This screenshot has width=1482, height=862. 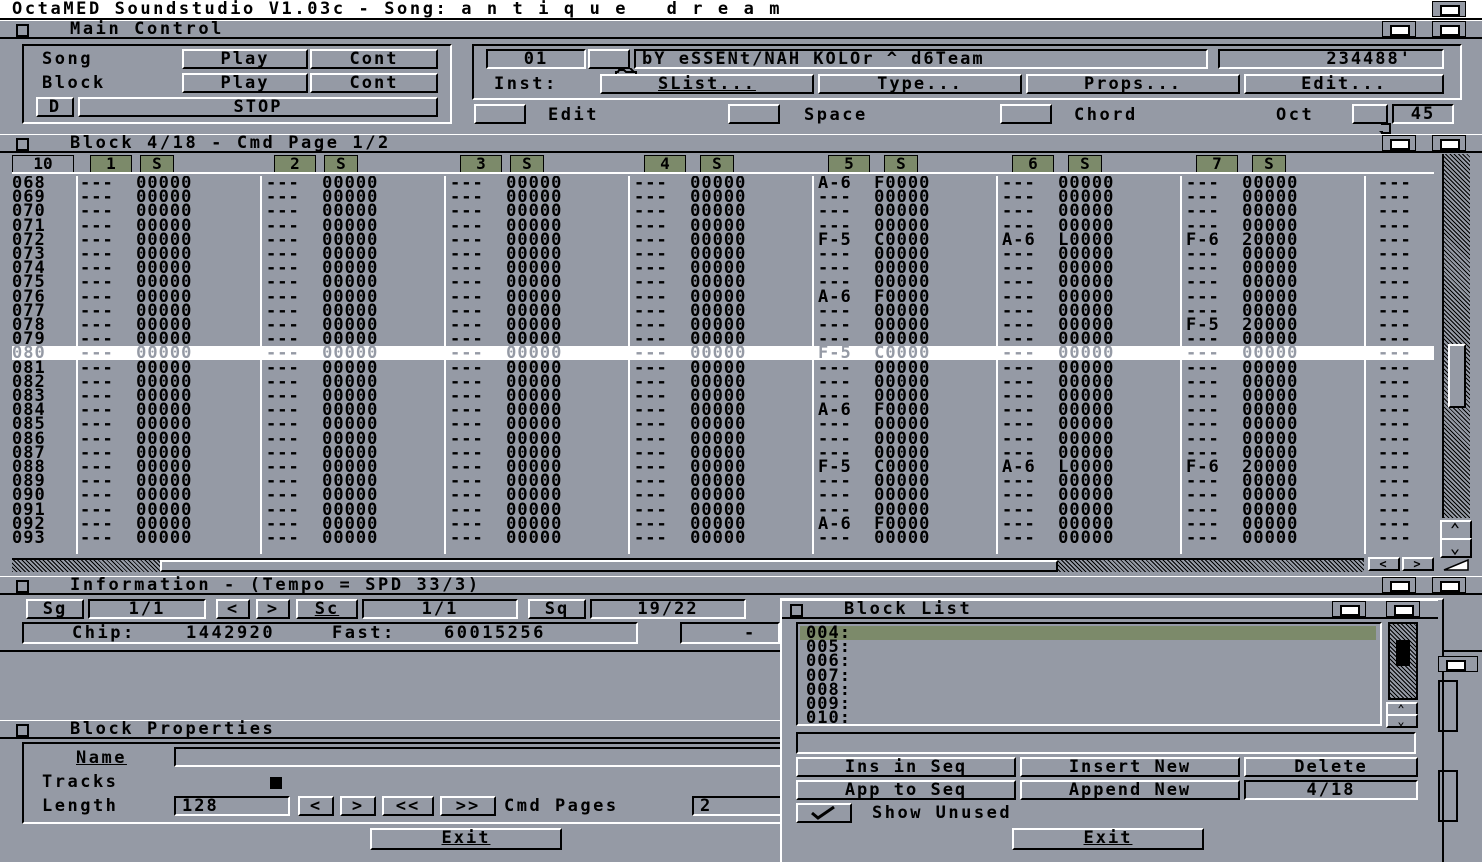 What do you see at coordinates (408, 806) in the screenshot?
I see `length-half-button: <<` at bounding box center [408, 806].